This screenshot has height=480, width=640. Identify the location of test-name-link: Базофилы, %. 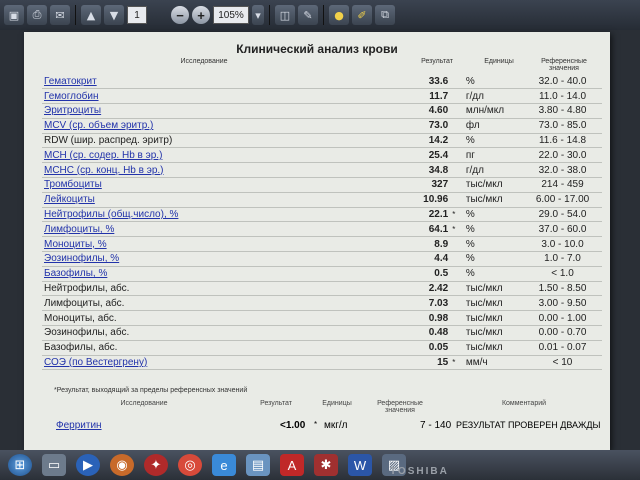
(75, 273).